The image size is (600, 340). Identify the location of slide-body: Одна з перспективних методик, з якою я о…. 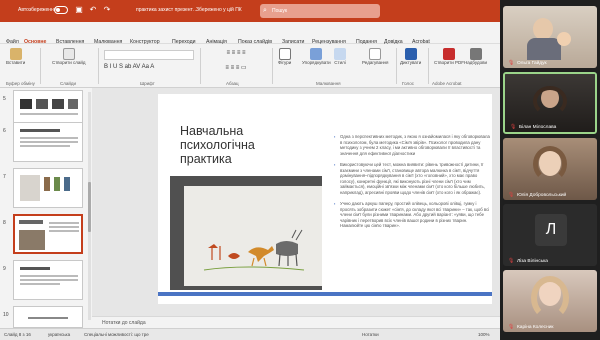
(412, 184).